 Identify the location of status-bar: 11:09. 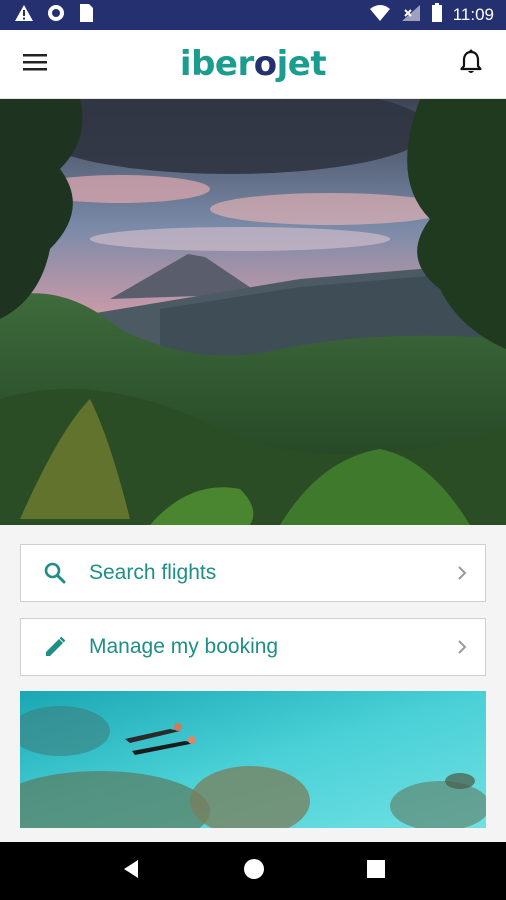
(253, 15).